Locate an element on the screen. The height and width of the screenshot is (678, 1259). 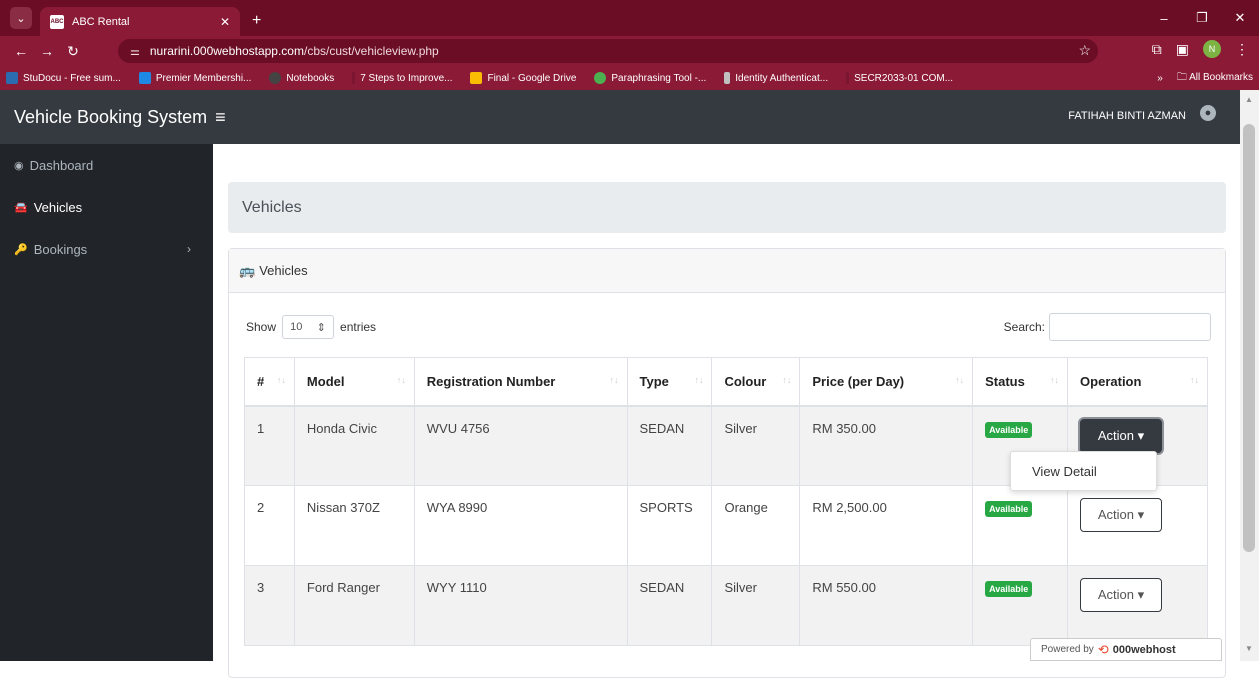
card-title: Vehicles is located at coordinates (283, 270).